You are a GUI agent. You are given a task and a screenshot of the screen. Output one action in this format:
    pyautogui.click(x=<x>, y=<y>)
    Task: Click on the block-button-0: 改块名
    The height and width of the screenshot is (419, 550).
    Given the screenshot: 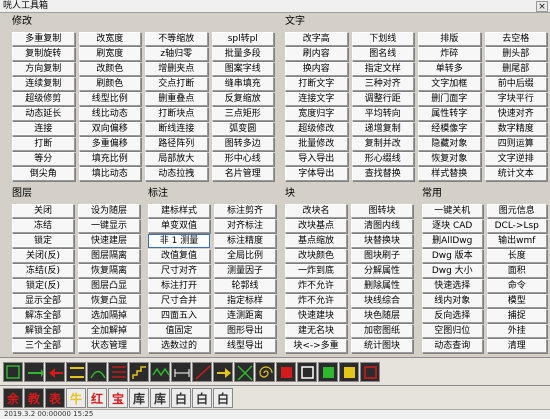 What is the action you would take?
    pyautogui.click(x=316, y=211)
    